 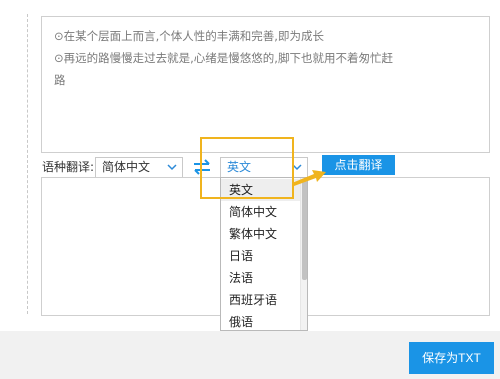 What do you see at coordinates (261, 212) in the screenshot?
I see `dropdown-option: 简体中文` at bounding box center [261, 212].